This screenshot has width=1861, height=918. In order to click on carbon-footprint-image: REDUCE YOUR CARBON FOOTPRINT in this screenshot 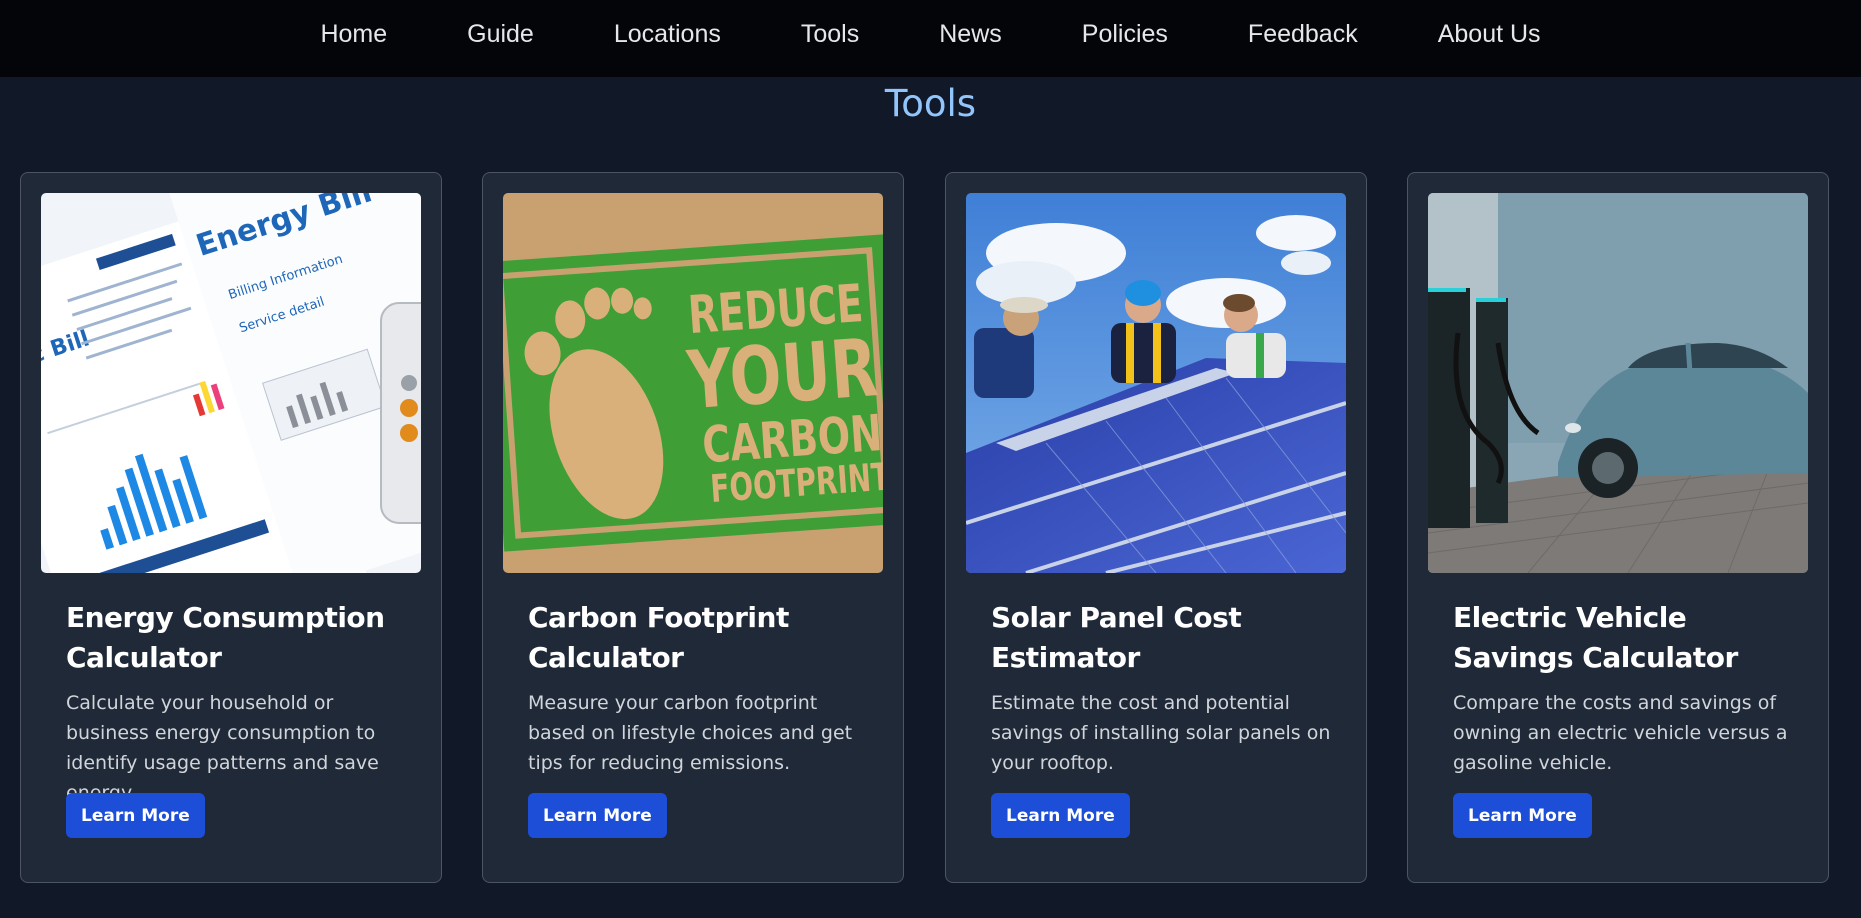, I will do `click(693, 383)`.